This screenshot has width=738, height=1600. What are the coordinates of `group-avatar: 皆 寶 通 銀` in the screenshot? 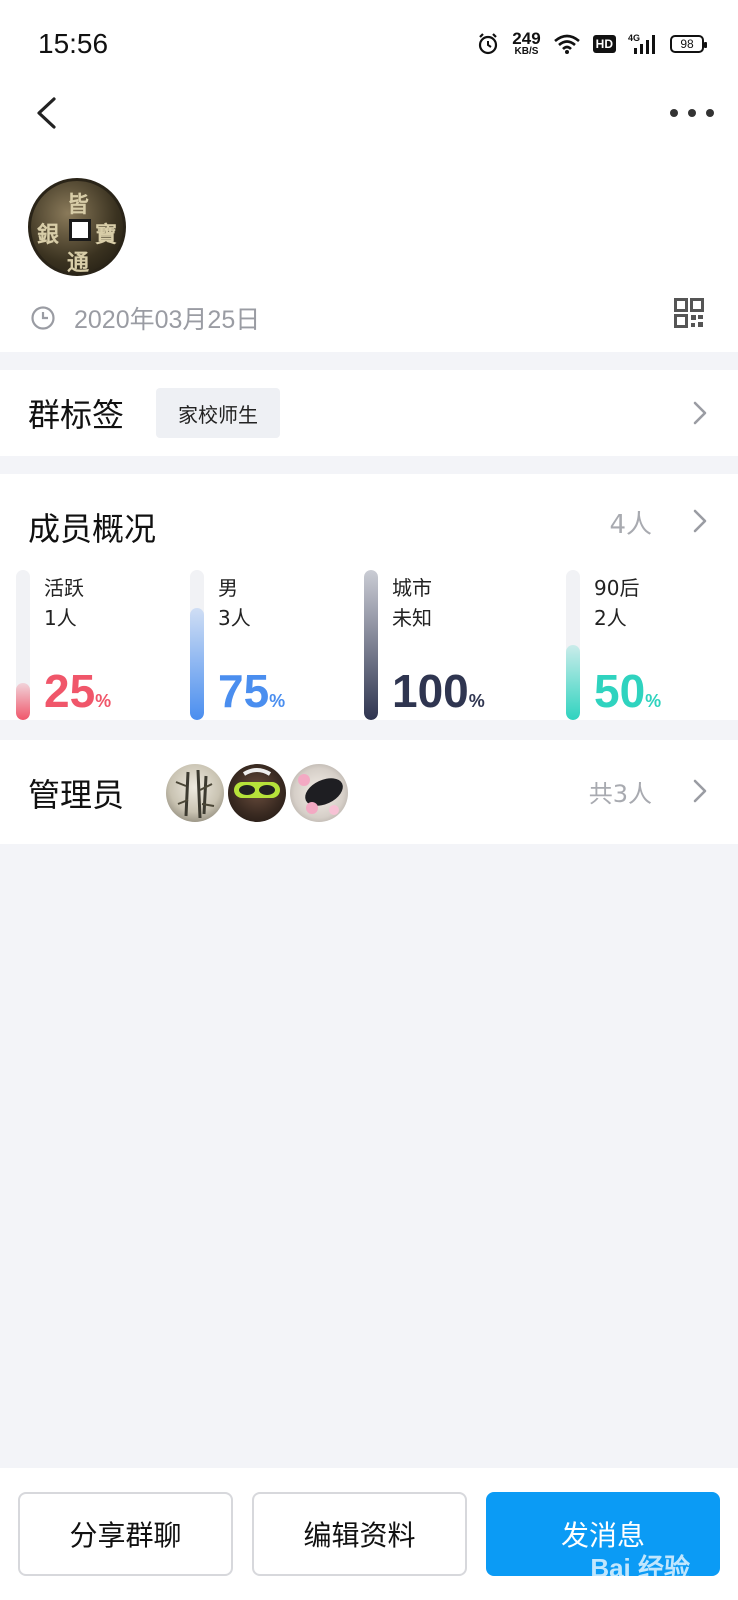 It's located at (77, 227).